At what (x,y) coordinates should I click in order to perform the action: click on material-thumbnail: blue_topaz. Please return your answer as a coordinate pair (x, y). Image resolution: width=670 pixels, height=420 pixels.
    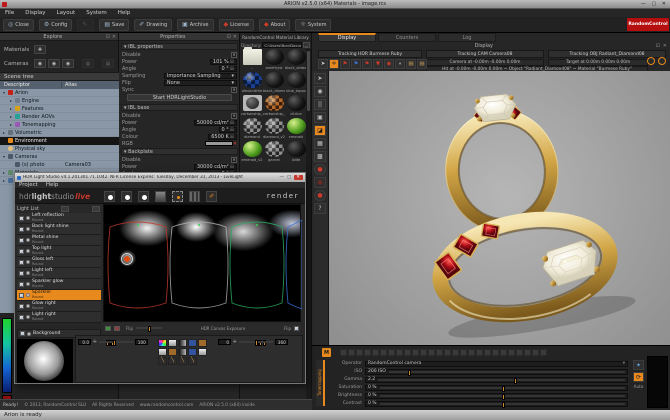
    Looking at the image, I should click on (296, 83).